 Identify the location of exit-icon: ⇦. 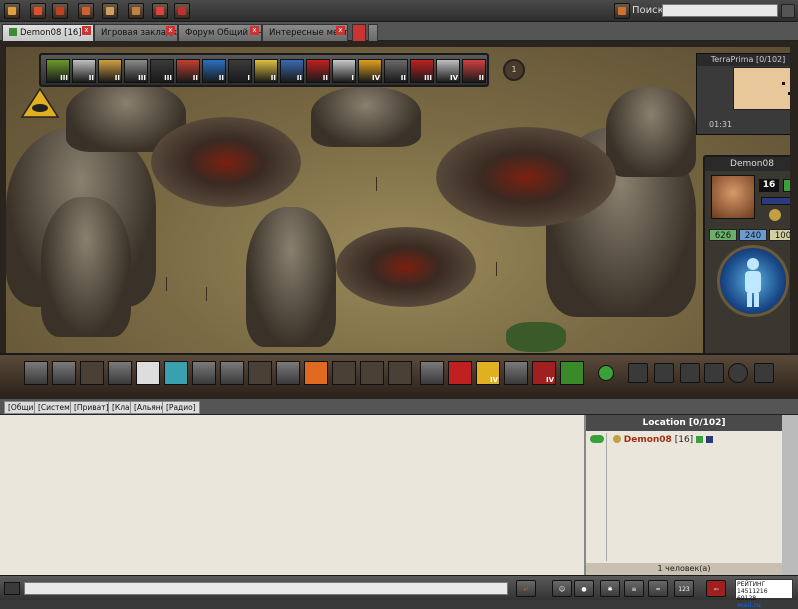
(716, 588).